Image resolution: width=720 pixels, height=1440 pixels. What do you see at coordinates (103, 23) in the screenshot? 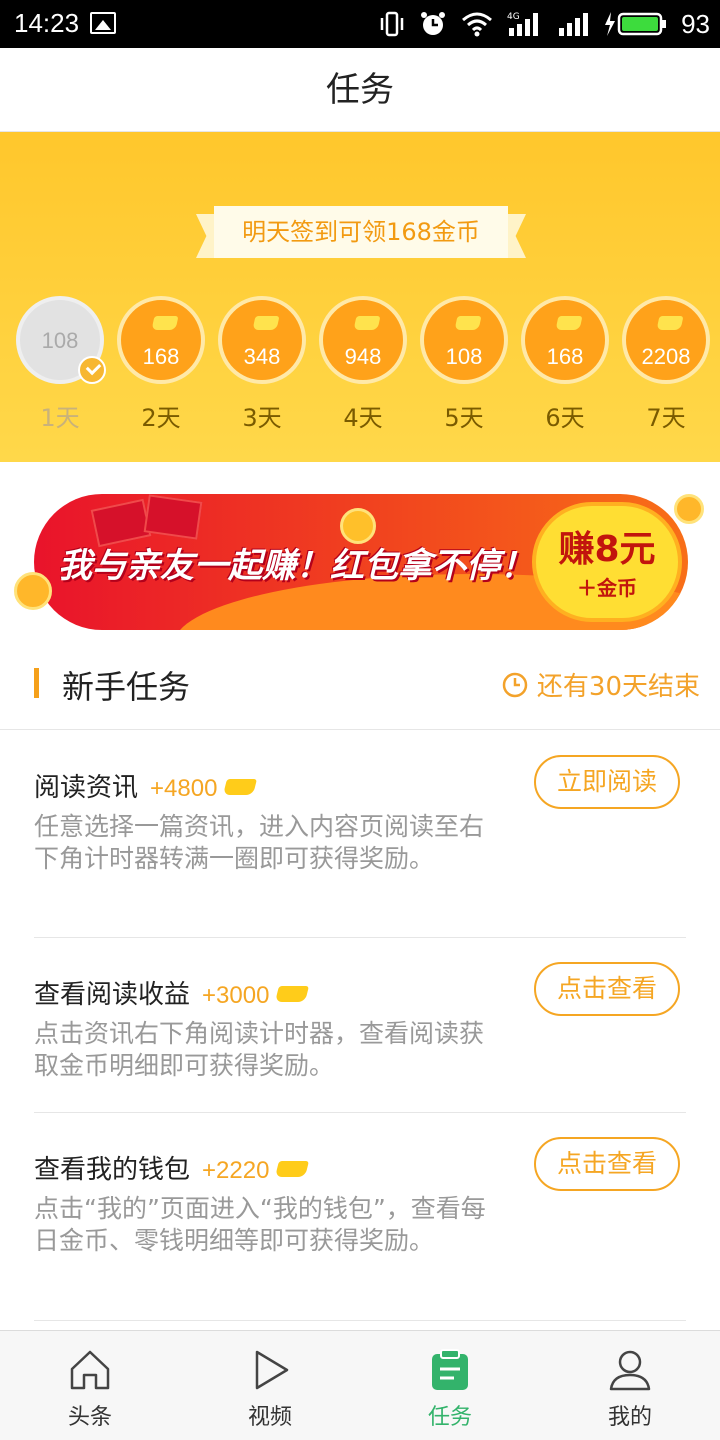
I see `image-notification-icon` at bounding box center [103, 23].